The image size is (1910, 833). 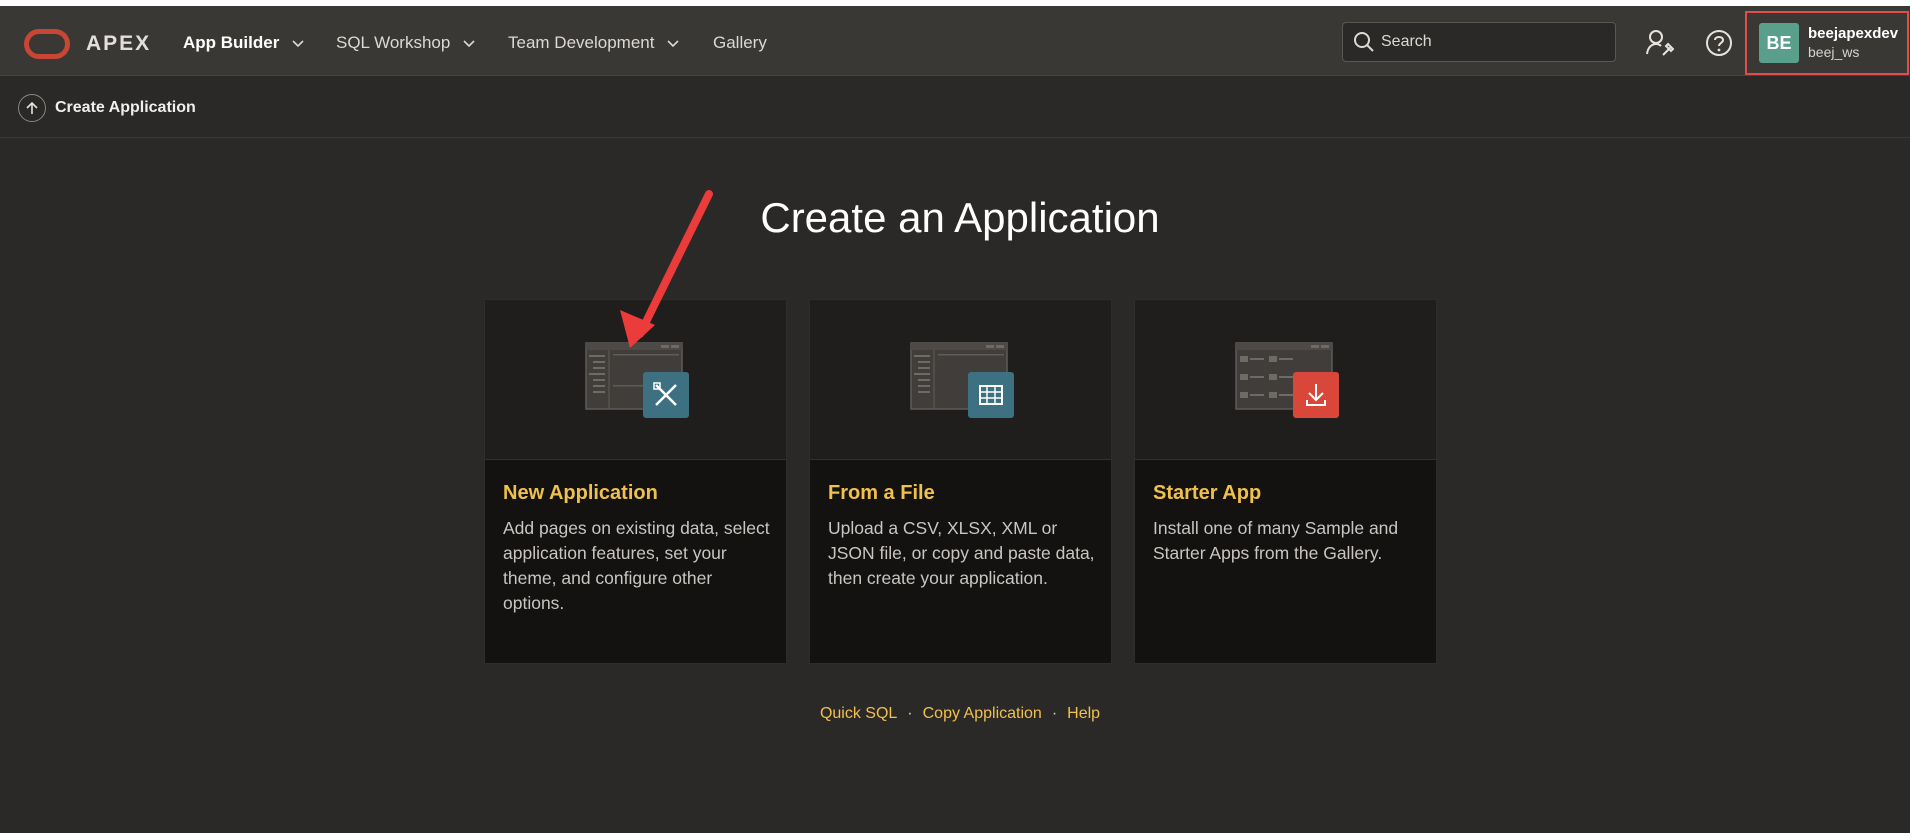 What do you see at coordinates (580, 493) in the screenshot?
I see `card-title: New Application` at bounding box center [580, 493].